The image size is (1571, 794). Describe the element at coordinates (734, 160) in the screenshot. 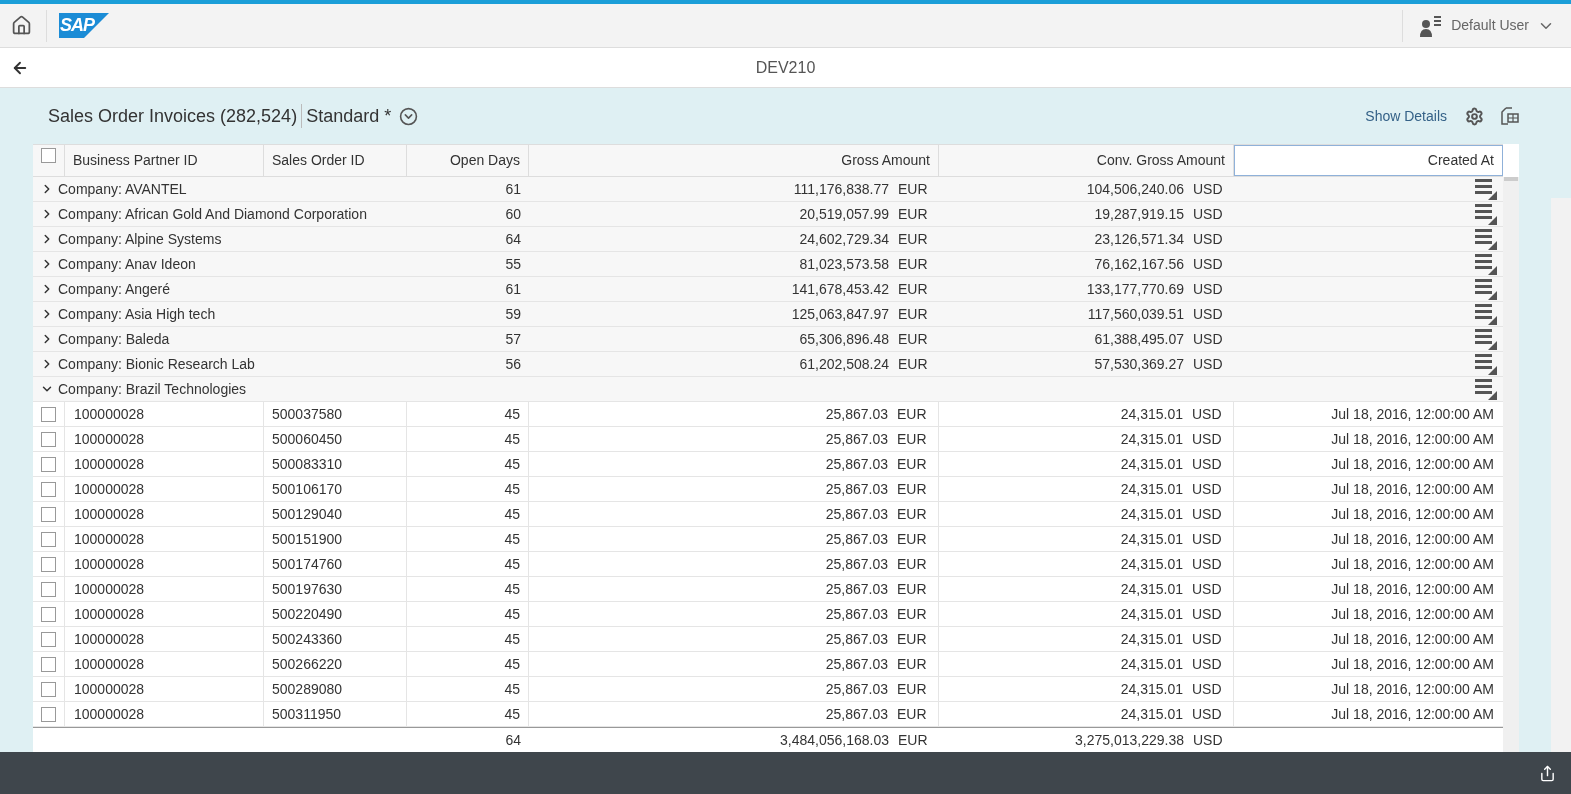

I see `column-header: Gross Amount` at that location.